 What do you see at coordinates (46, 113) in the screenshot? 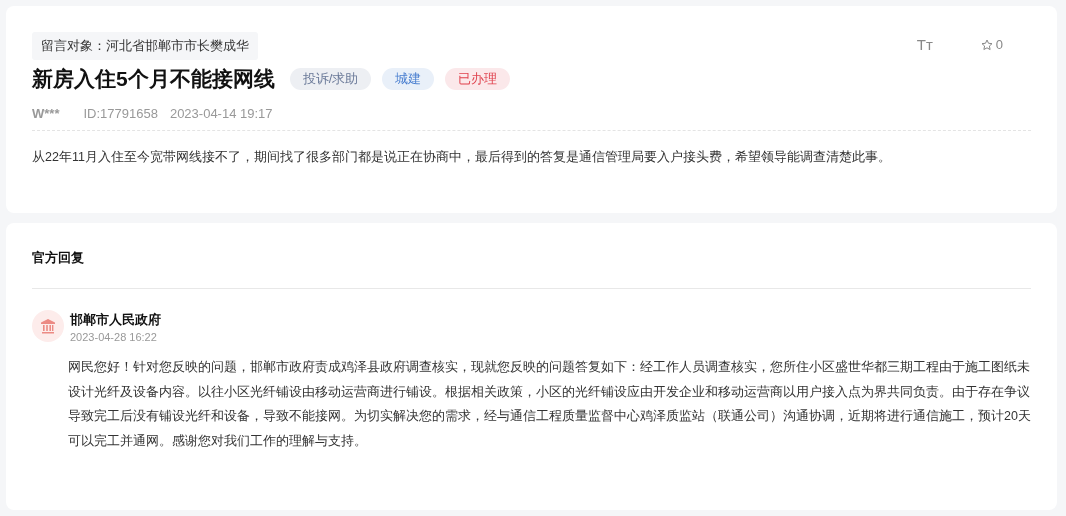
I see `author-name: W***` at bounding box center [46, 113].